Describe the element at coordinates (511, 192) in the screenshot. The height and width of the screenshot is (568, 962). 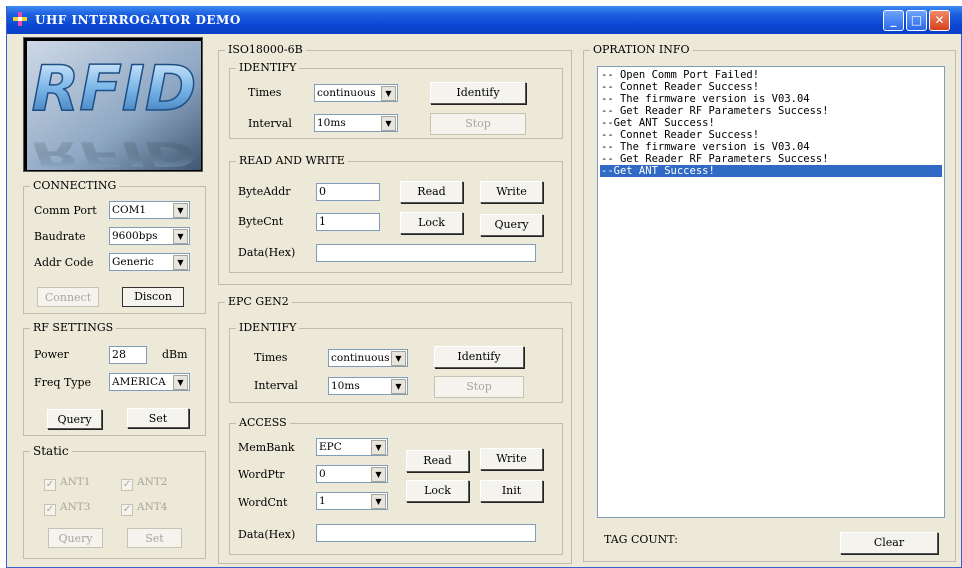
I see `iso-write-button: Write` at that location.